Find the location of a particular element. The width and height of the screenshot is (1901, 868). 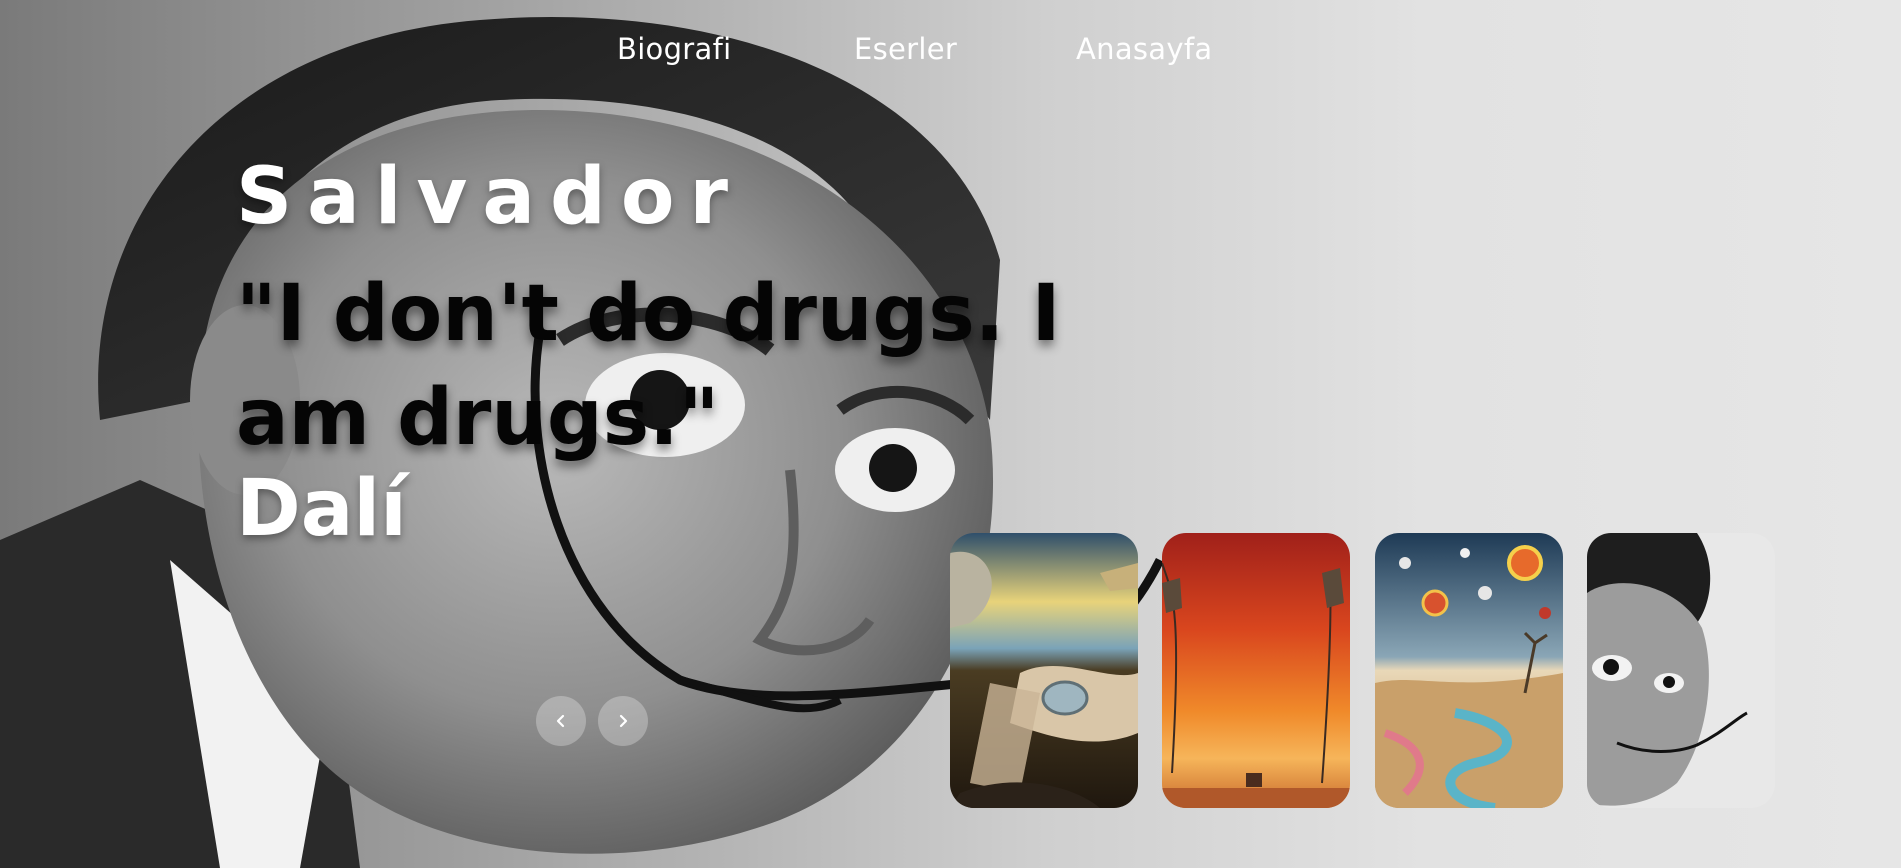

chevron-left-icon is located at coordinates (561, 721).